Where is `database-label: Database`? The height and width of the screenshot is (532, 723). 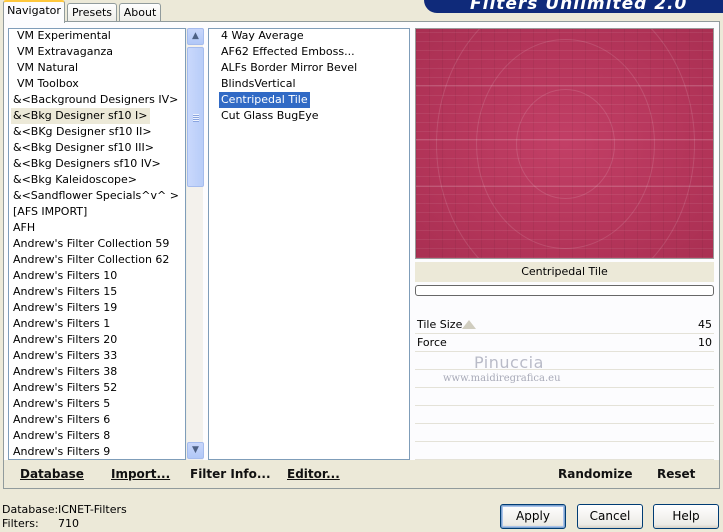 database-label: Database is located at coordinates (52, 474).